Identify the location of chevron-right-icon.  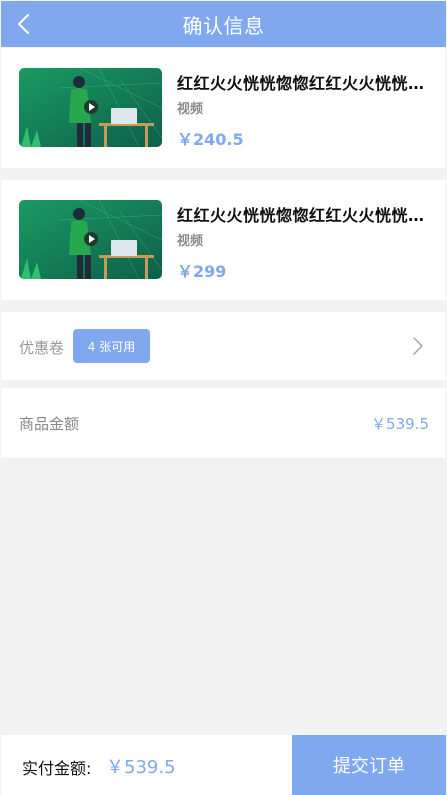
(418, 346).